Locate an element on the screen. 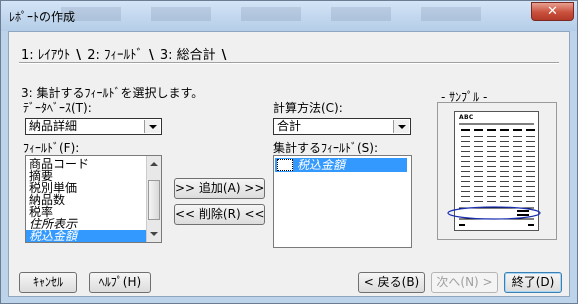 This screenshot has height=304, width=578. fields-list: 商品コード 摘要 税別単価 納品数 税率 住所表示 税込金額 is located at coordinates (86, 200).